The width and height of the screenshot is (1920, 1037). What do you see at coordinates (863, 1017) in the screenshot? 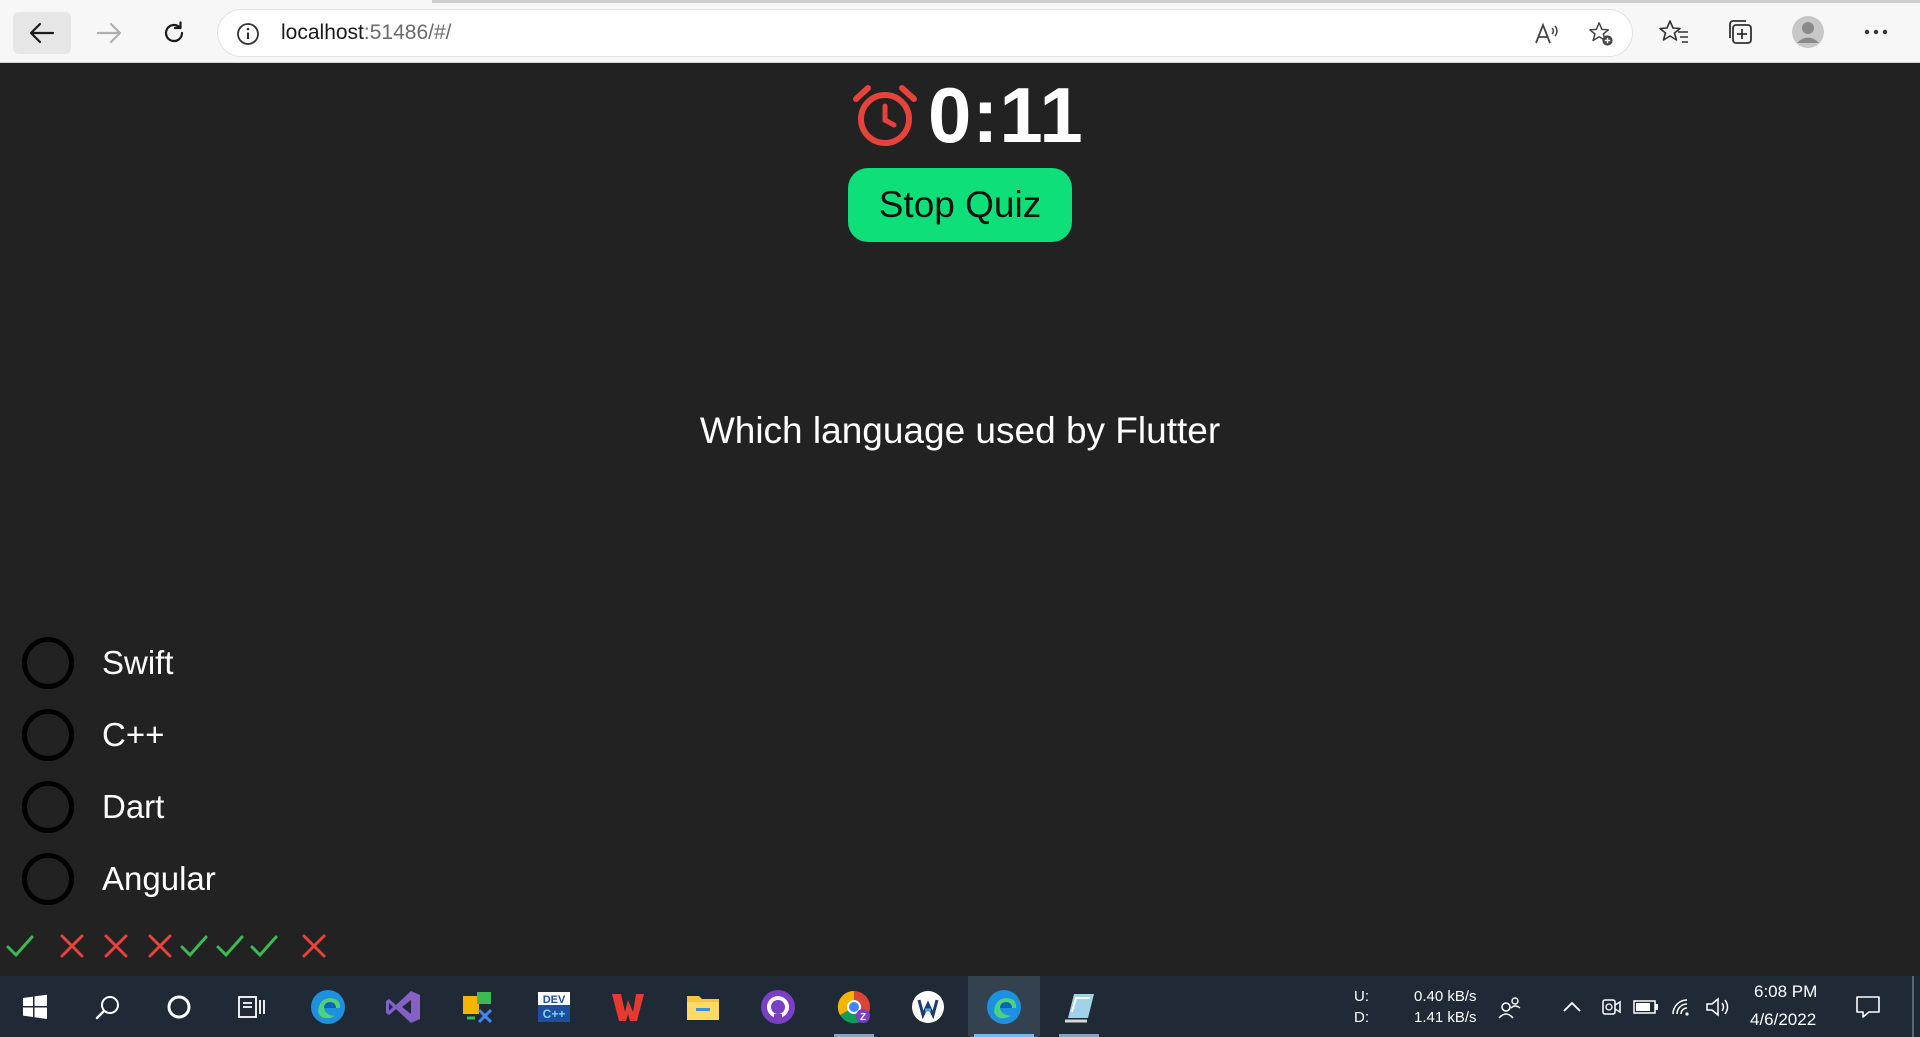
I see `svg-text: Z` at bounding box center [863, 1017].